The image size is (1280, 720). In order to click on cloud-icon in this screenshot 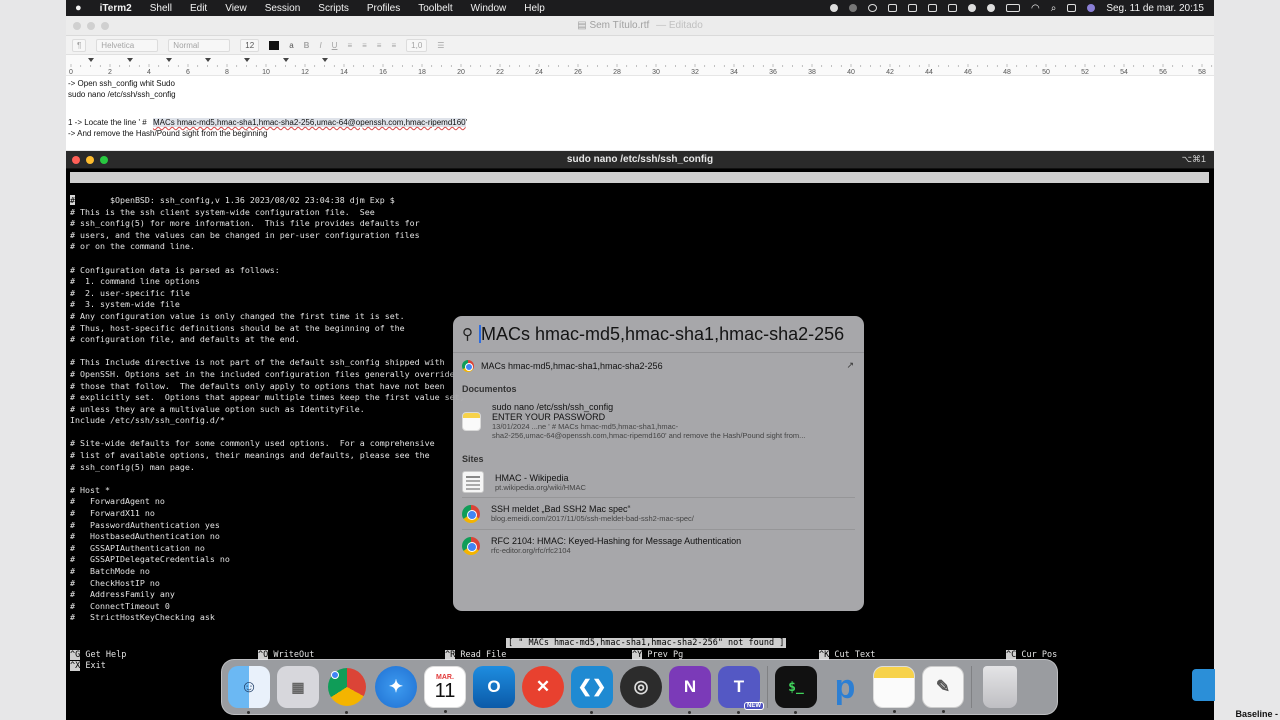, I will do `click(912, 8)`.